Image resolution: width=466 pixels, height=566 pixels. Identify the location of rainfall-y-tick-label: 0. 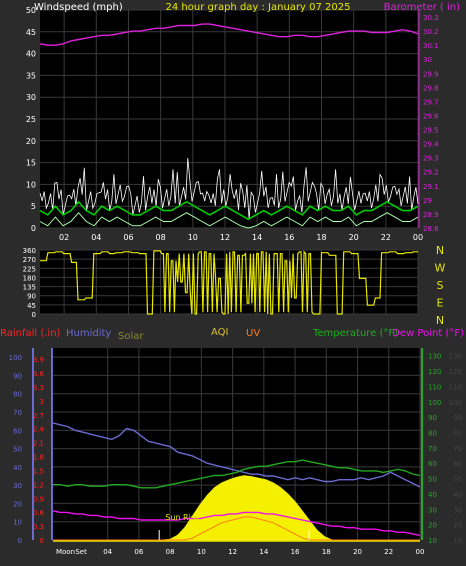
(42, 541).